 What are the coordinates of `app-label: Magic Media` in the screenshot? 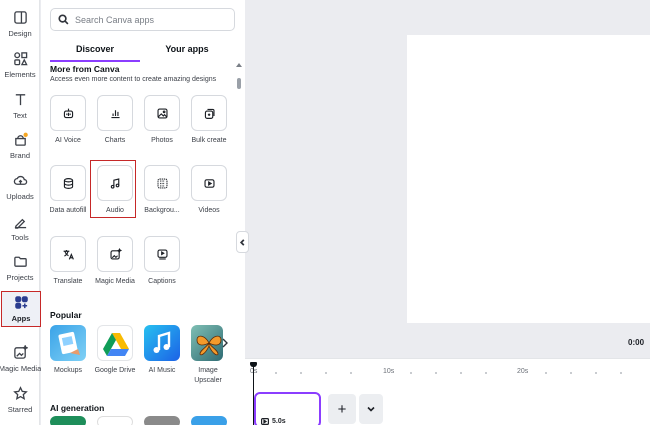 It's located at (115, 281).